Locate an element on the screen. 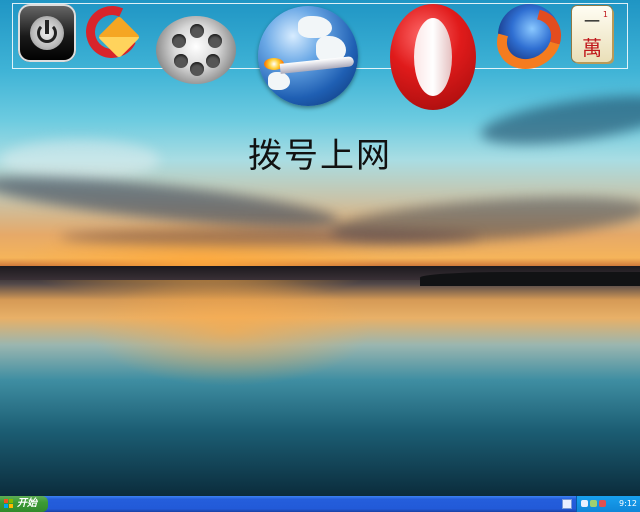  taskbar: 开始 9:12 is located at coordinates (320, 504).